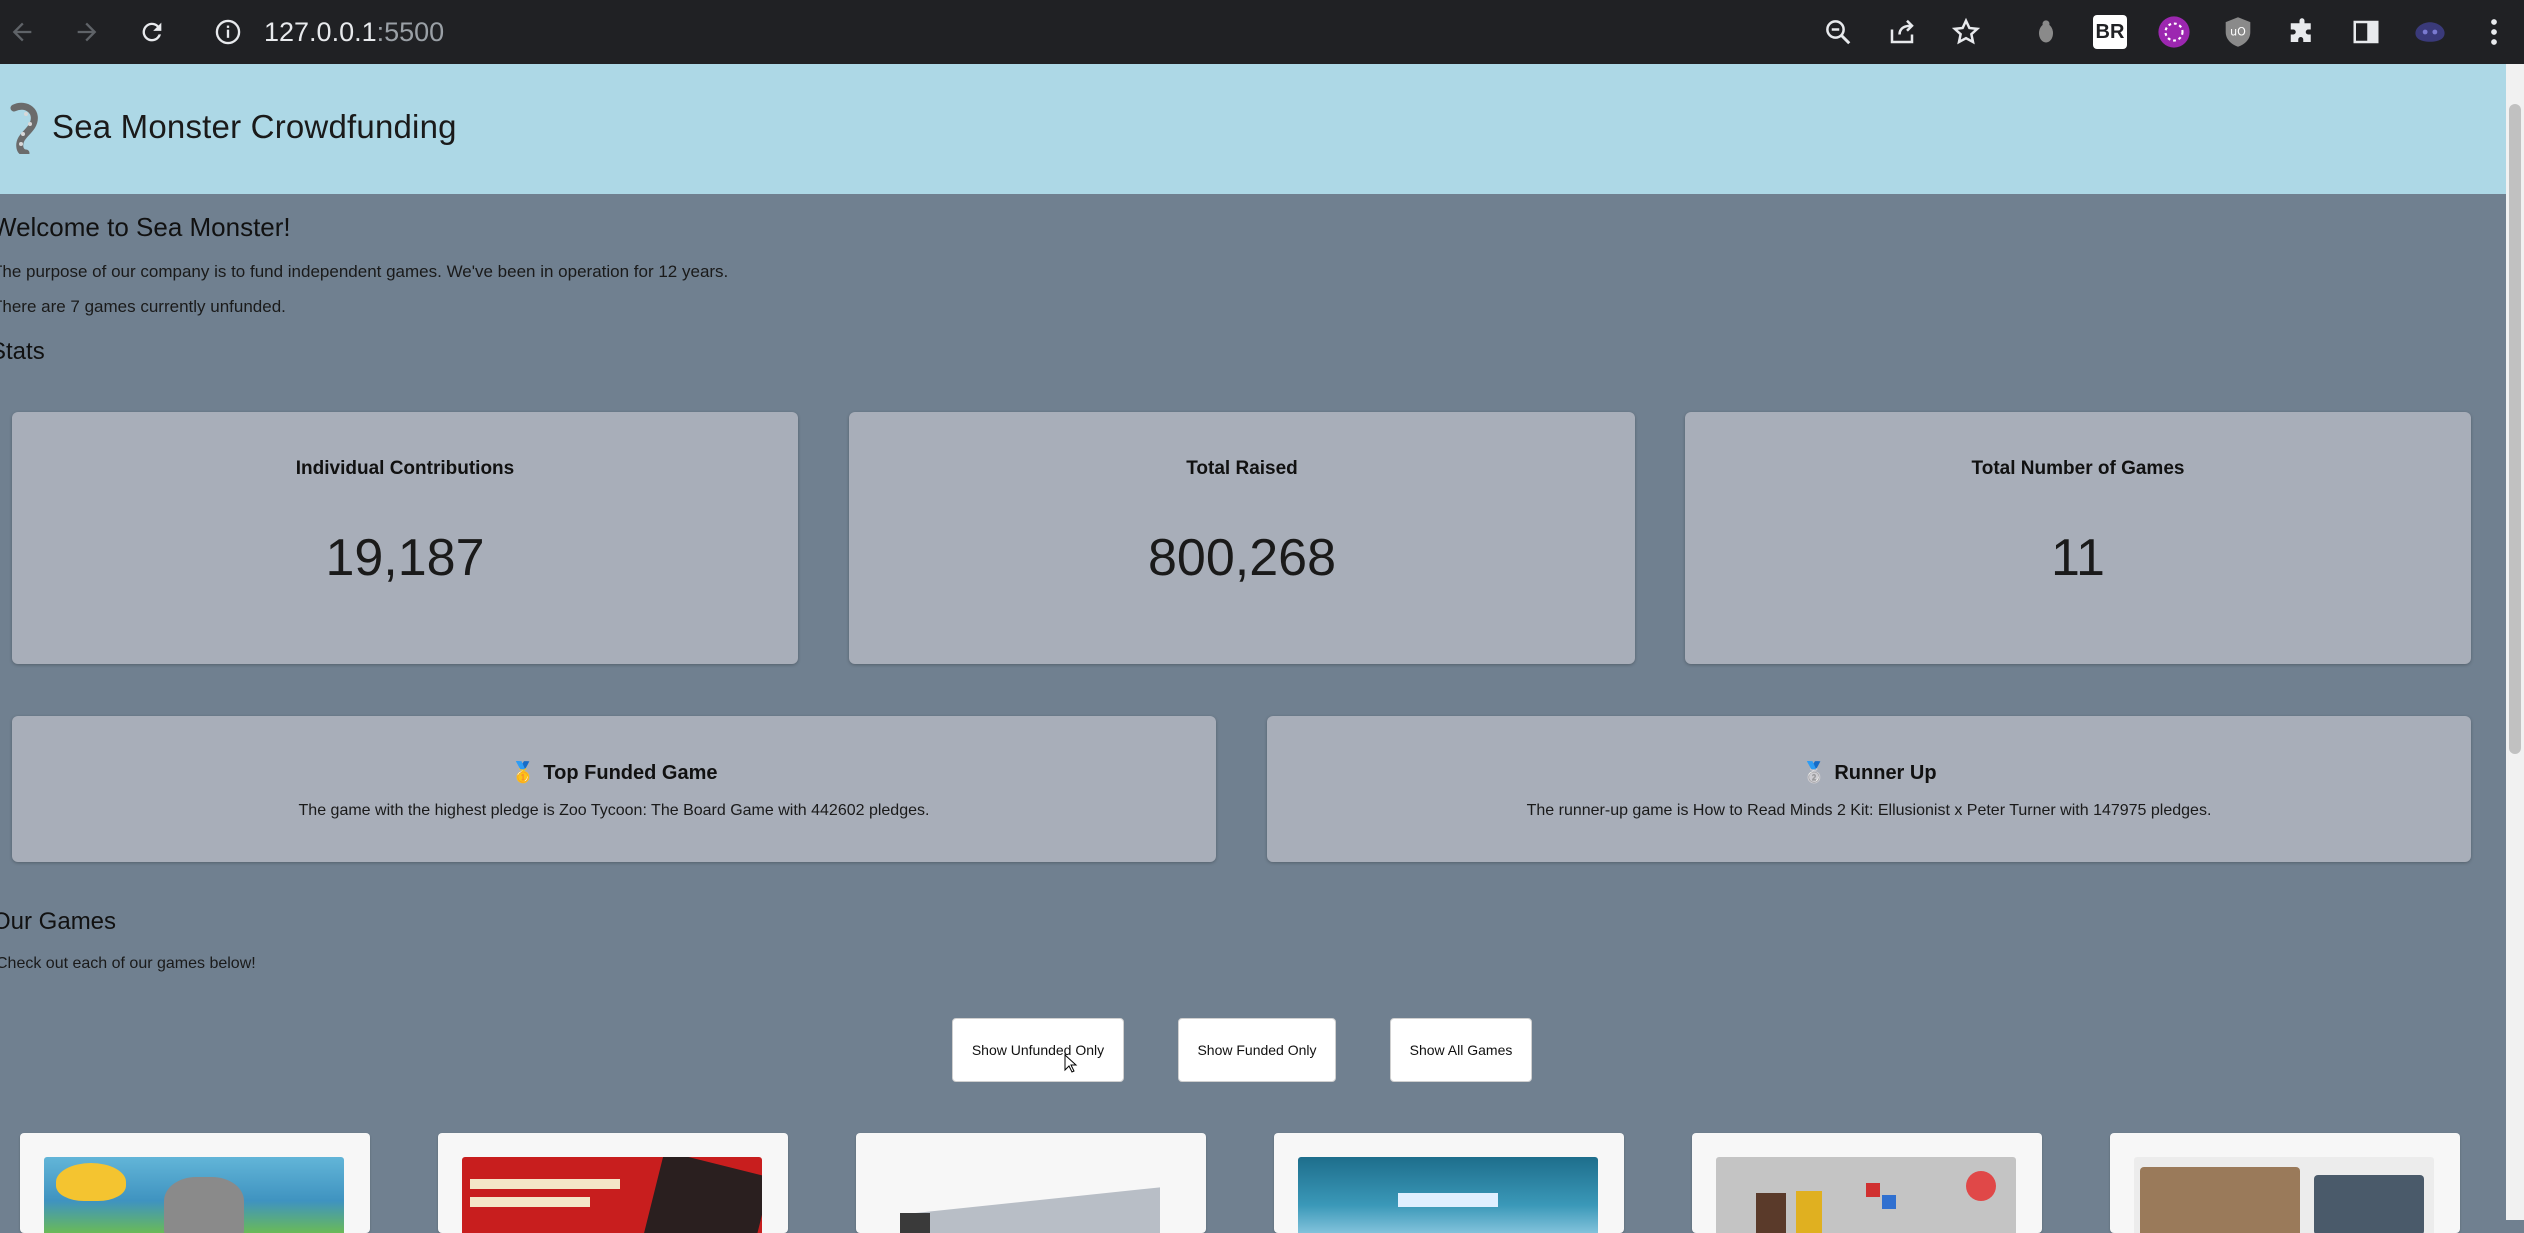  Describe the element at coordinates (1814, 773) in the screenshot. I see `silver-medal-icon: 🥈` at that location.